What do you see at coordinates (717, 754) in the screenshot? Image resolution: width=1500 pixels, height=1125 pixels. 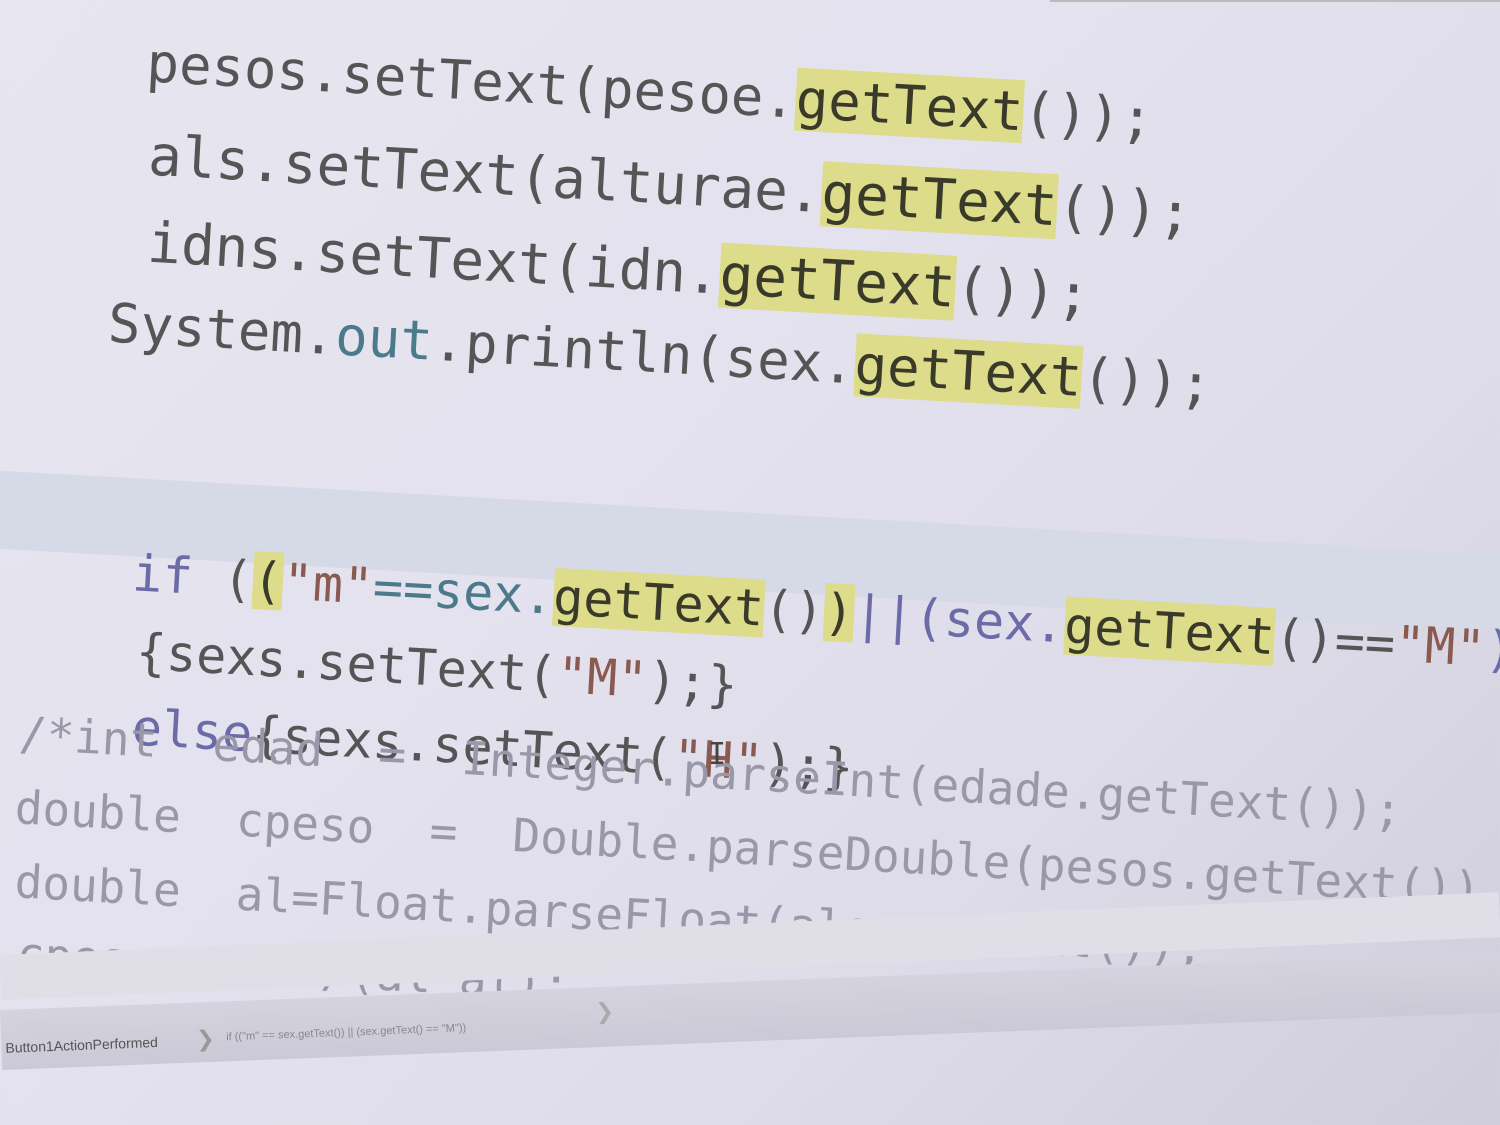 I see `text-cursor-icon: I` at bounding box center [717, 754].